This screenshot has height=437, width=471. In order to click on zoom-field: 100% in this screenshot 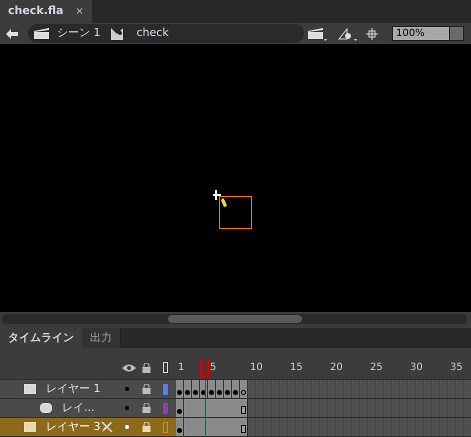, I will do `click(428, 33)`.